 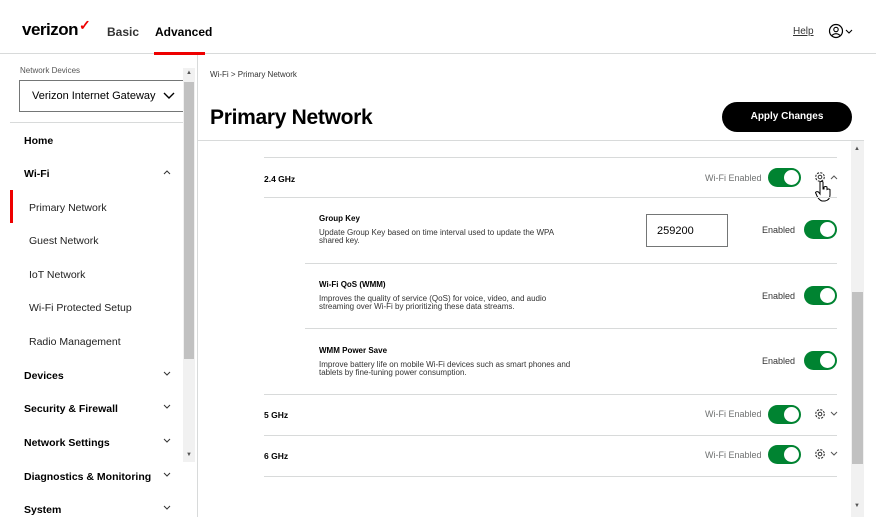 What do you see at coordinates (71, 409) in the screenshot?
I see `sidebar-item-label: Security & Firewall` at bounding box center [71, 409].